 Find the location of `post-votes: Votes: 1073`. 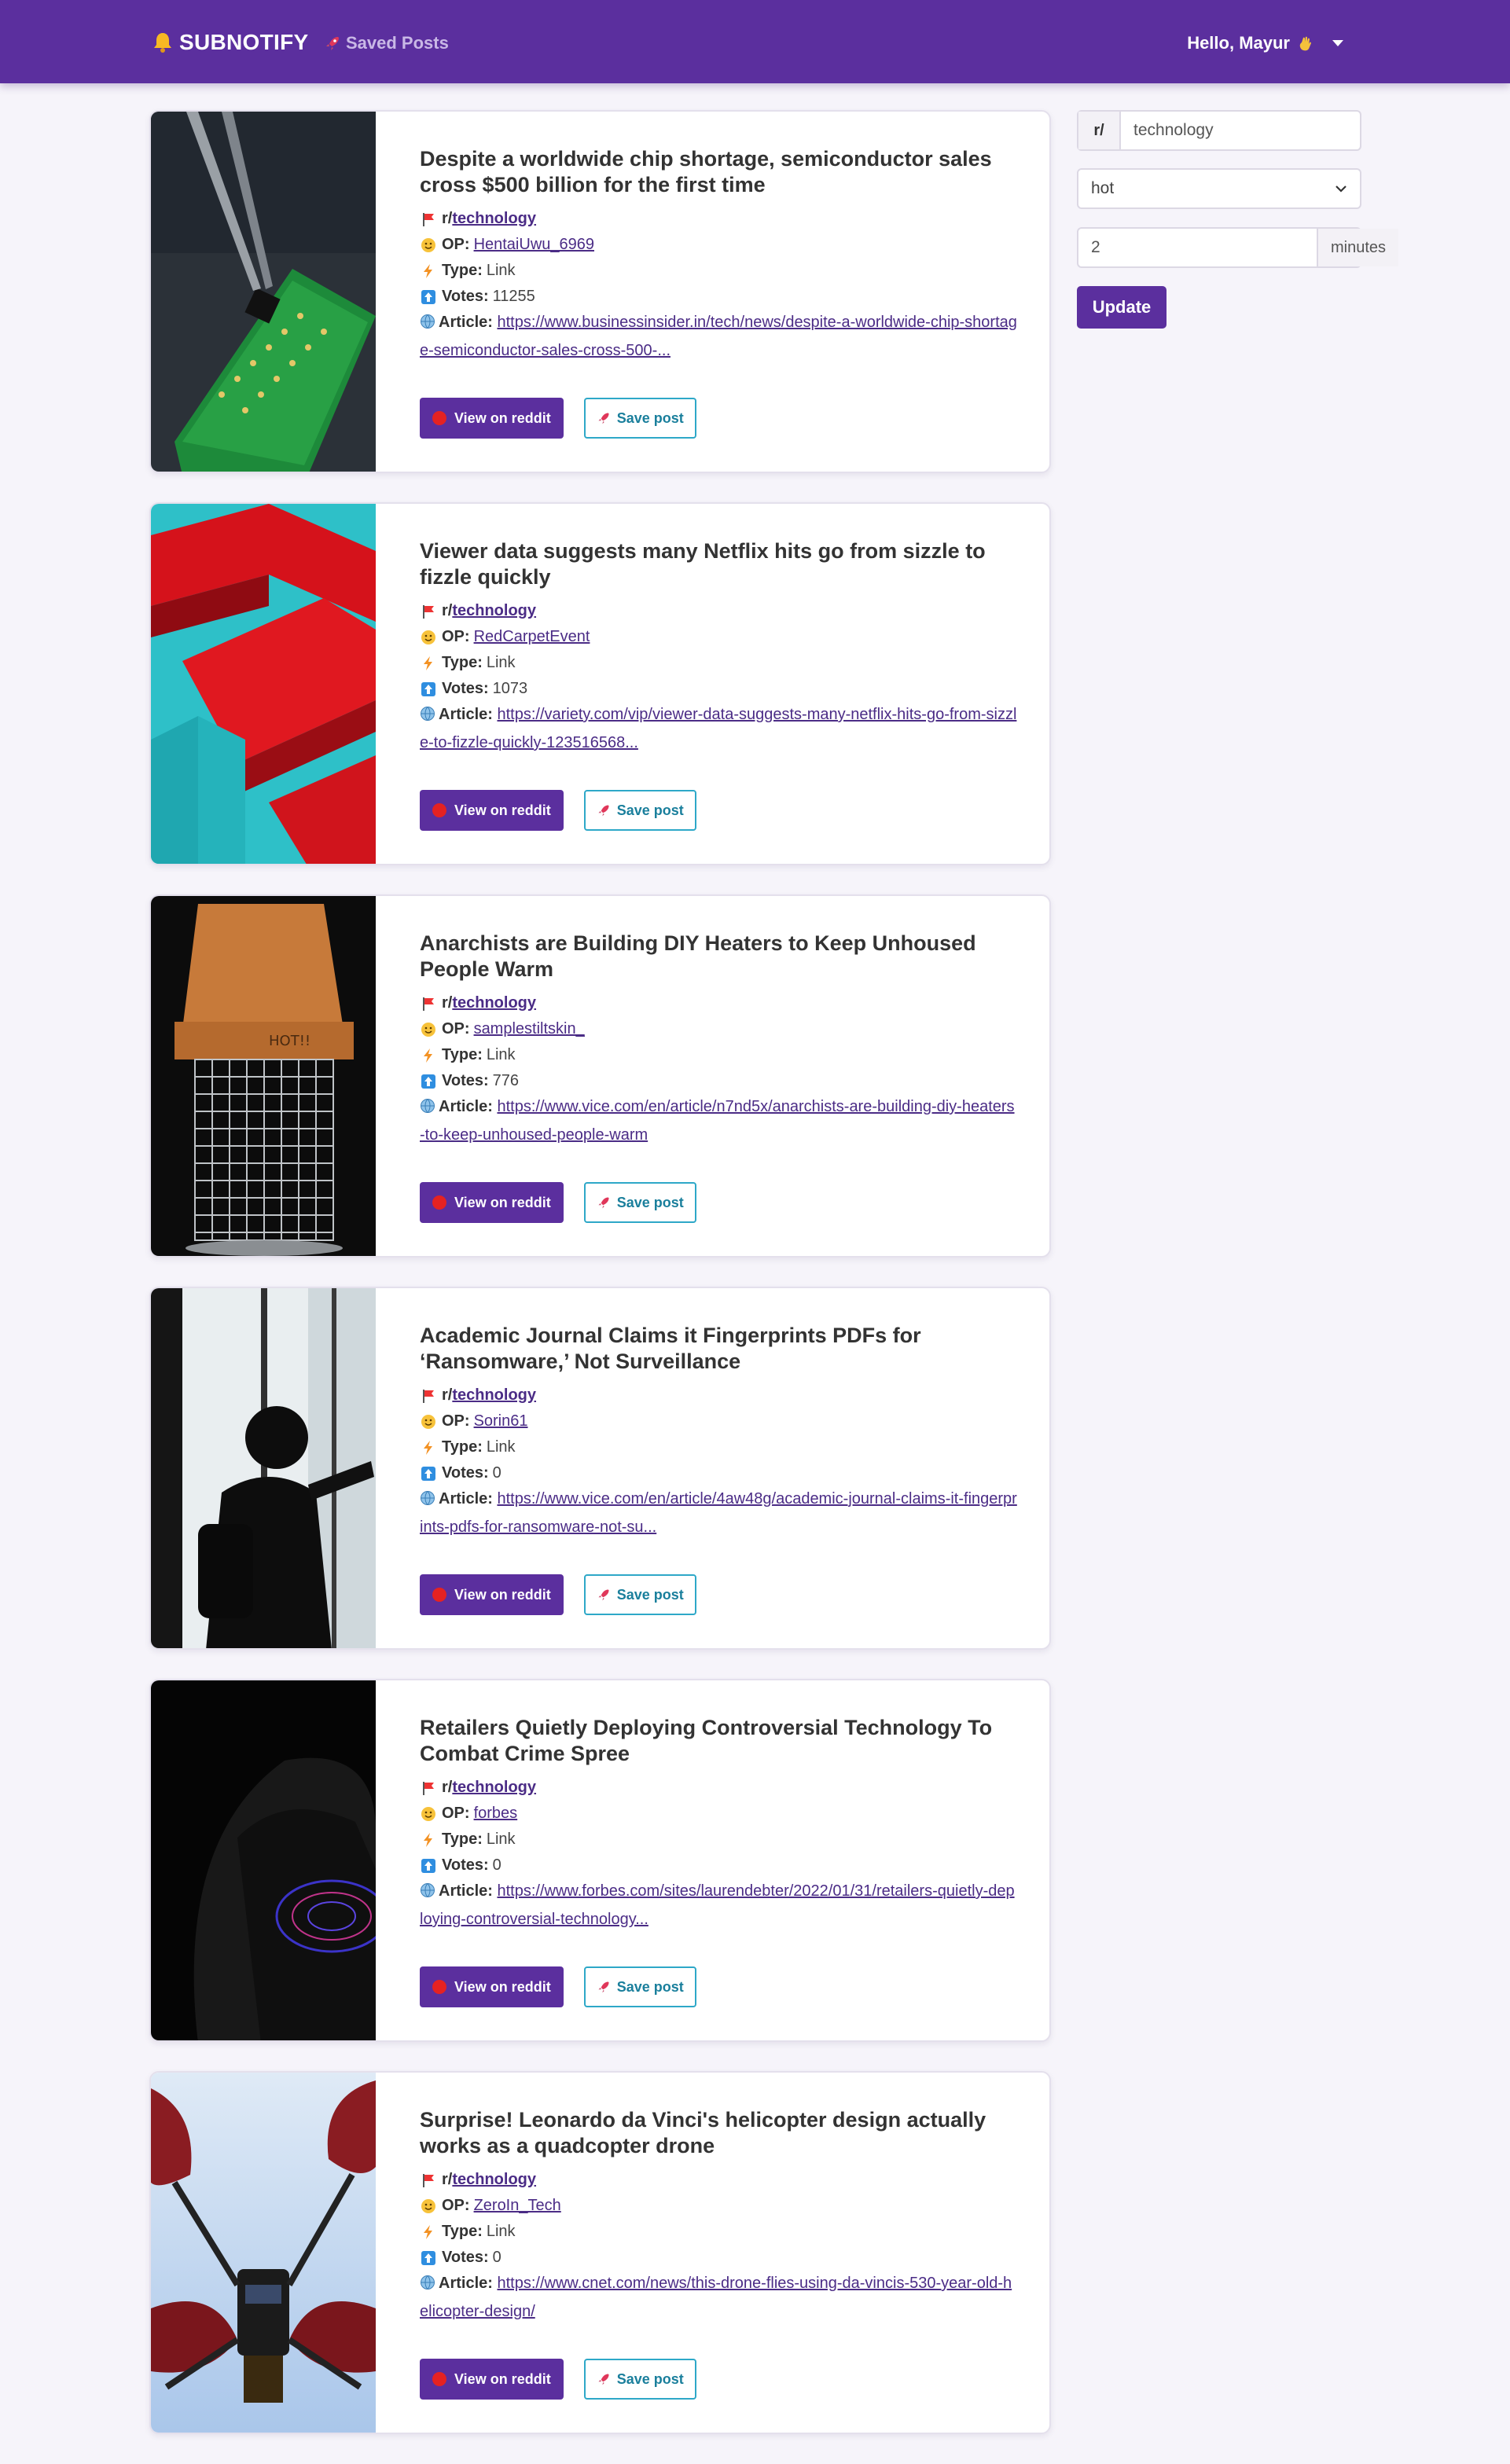

post-votes: Votes: 1073 is located at coordinates (718, 689).